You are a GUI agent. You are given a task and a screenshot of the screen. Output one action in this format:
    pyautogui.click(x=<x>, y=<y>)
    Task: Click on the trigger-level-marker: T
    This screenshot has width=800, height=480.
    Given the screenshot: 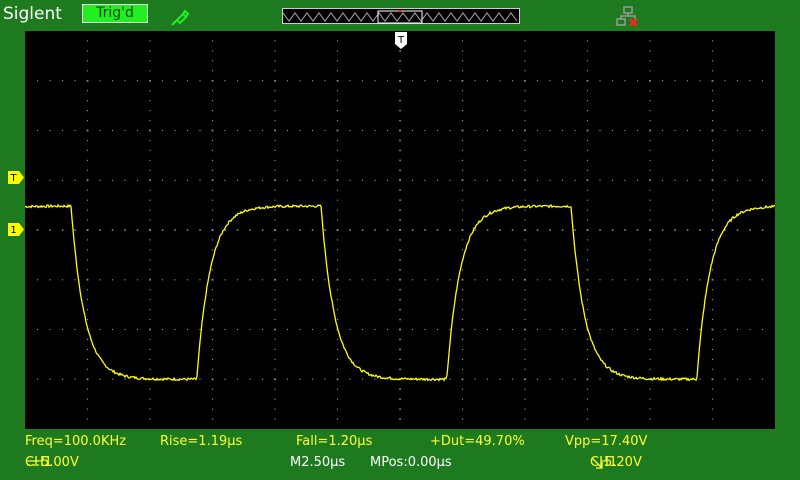 What is the action you would take?
    pyautogui.click(x=16, y=177)
    